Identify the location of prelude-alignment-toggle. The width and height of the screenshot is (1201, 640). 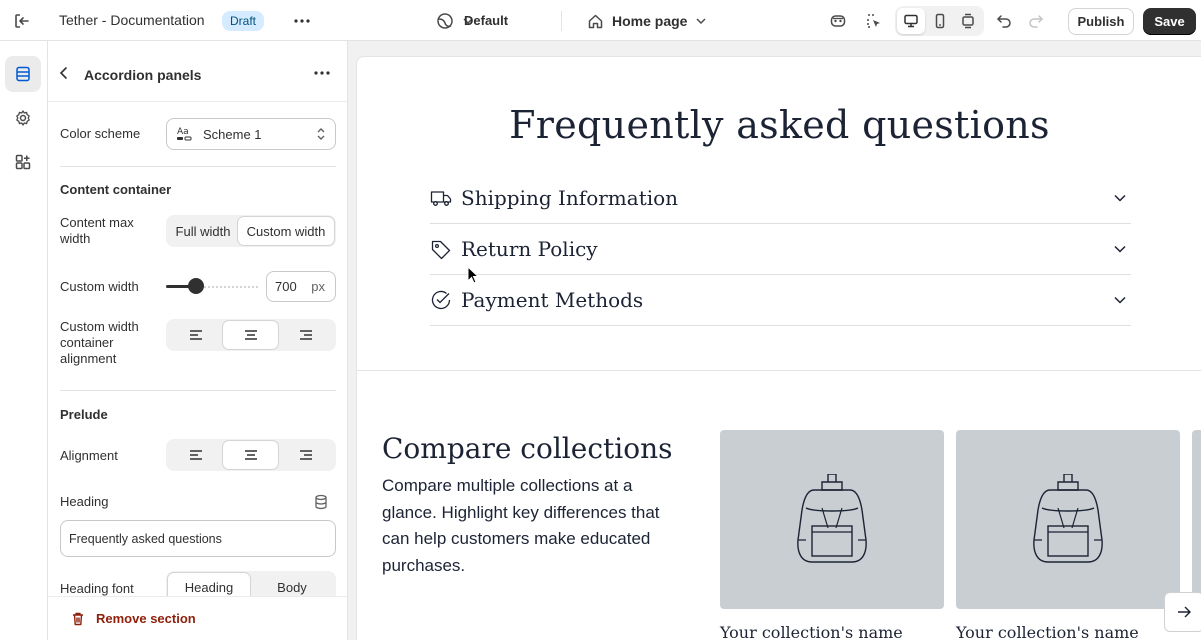
(251, 455).